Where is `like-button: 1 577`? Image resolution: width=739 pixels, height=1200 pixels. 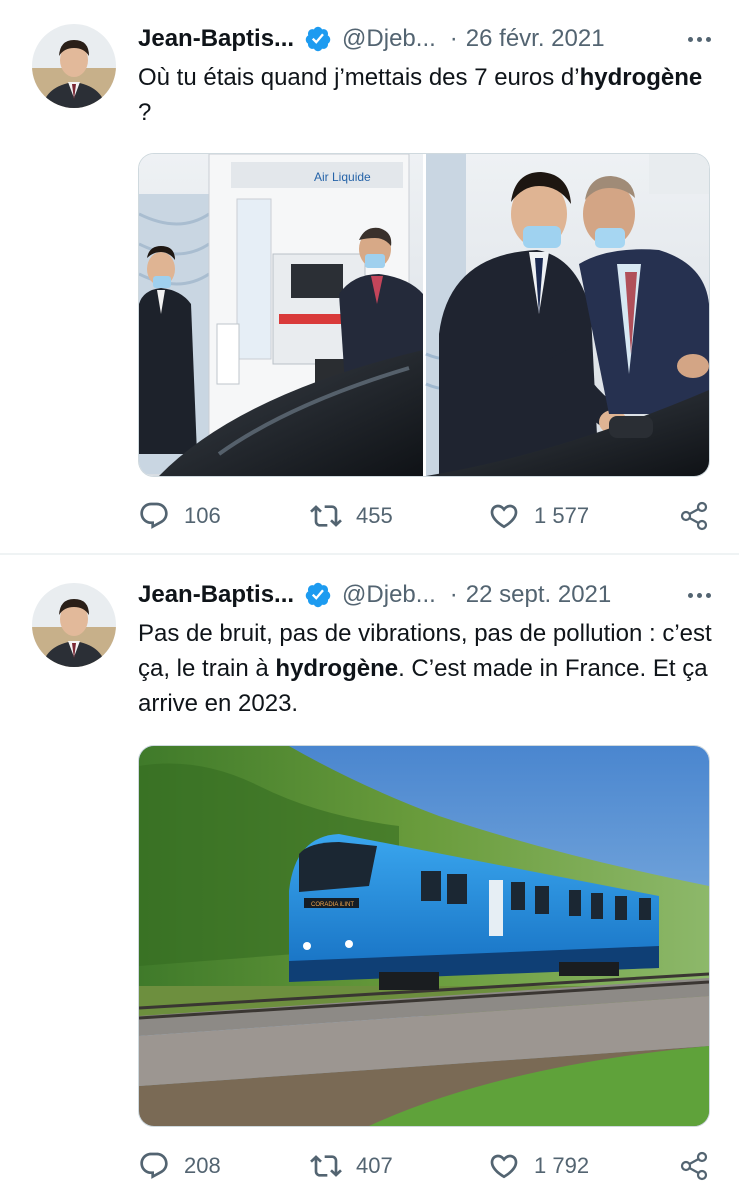
like-button: 1 577 is located at coordinates (538, 516).